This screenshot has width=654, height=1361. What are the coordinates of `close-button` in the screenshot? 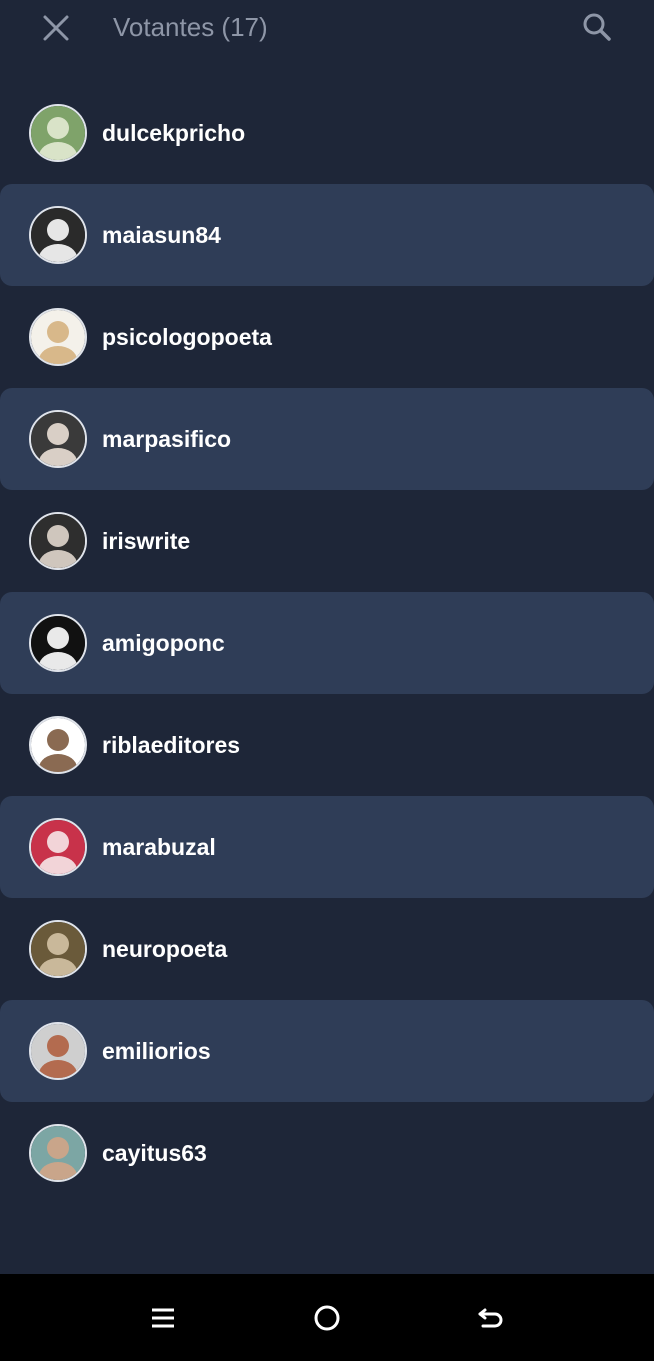 It's located at (56, 28).